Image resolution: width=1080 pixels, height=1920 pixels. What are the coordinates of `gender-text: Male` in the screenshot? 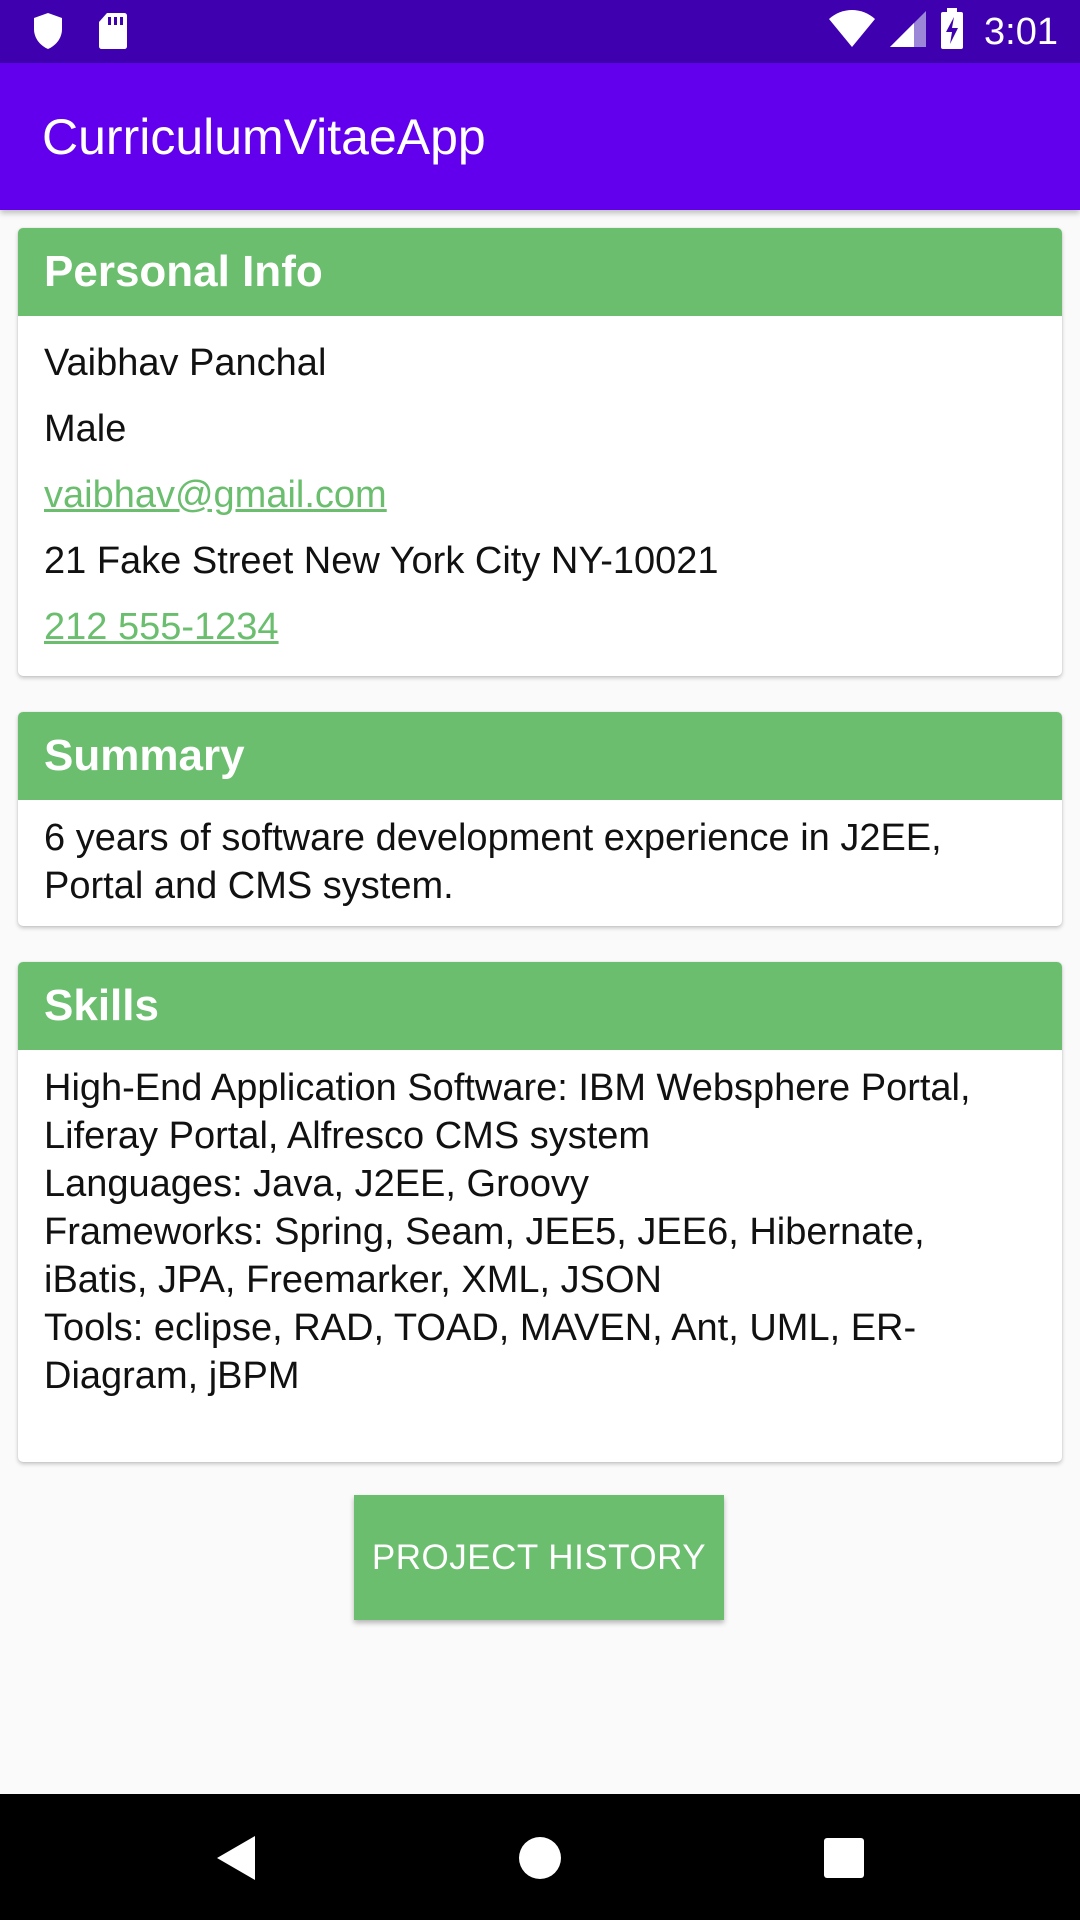 It's located at (85, 429).